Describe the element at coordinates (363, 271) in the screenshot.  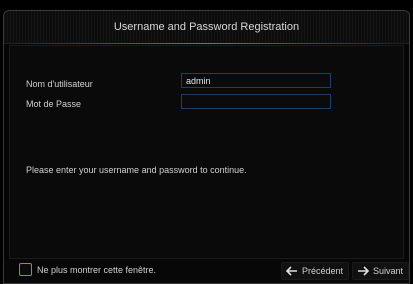
I see `arrow-right-icon` at that location.